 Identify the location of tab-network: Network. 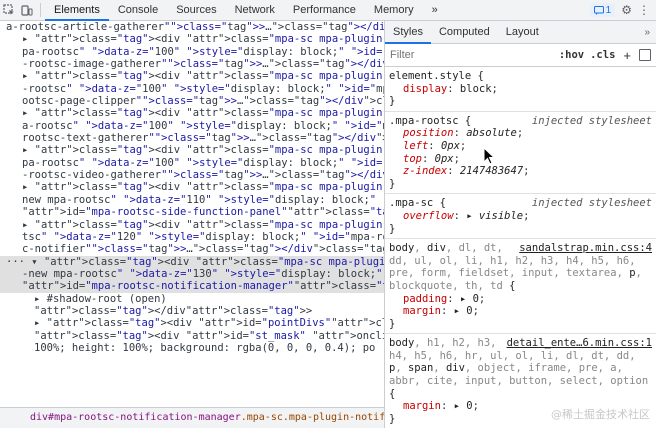
(255, 10).